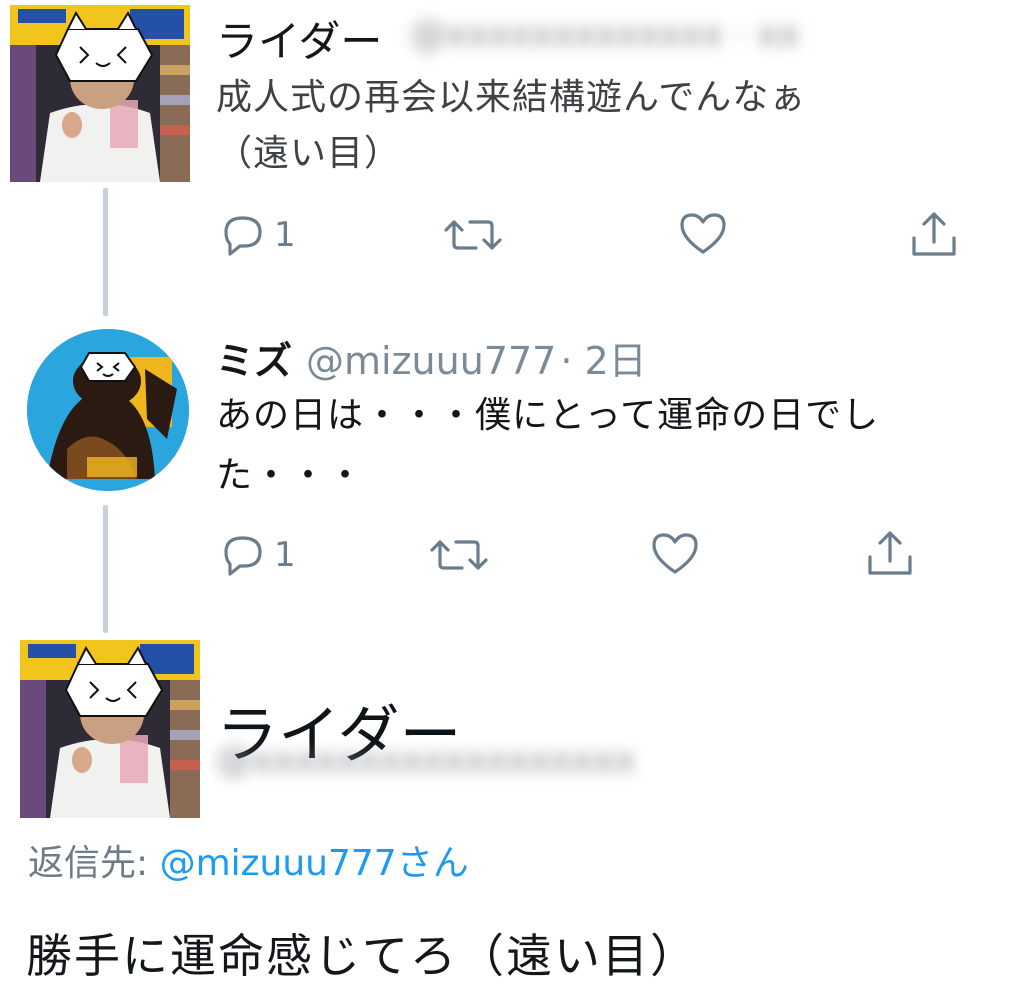 The image size is (1024, 1006). I want to click on tweet-text-line: た・・・, so click(290, 475).